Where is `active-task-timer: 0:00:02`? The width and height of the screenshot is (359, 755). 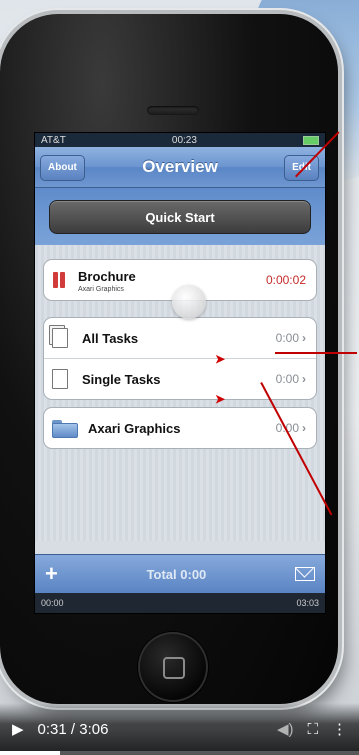 active-task-timer: 0:00:02 is located at coordinates (285, 280).